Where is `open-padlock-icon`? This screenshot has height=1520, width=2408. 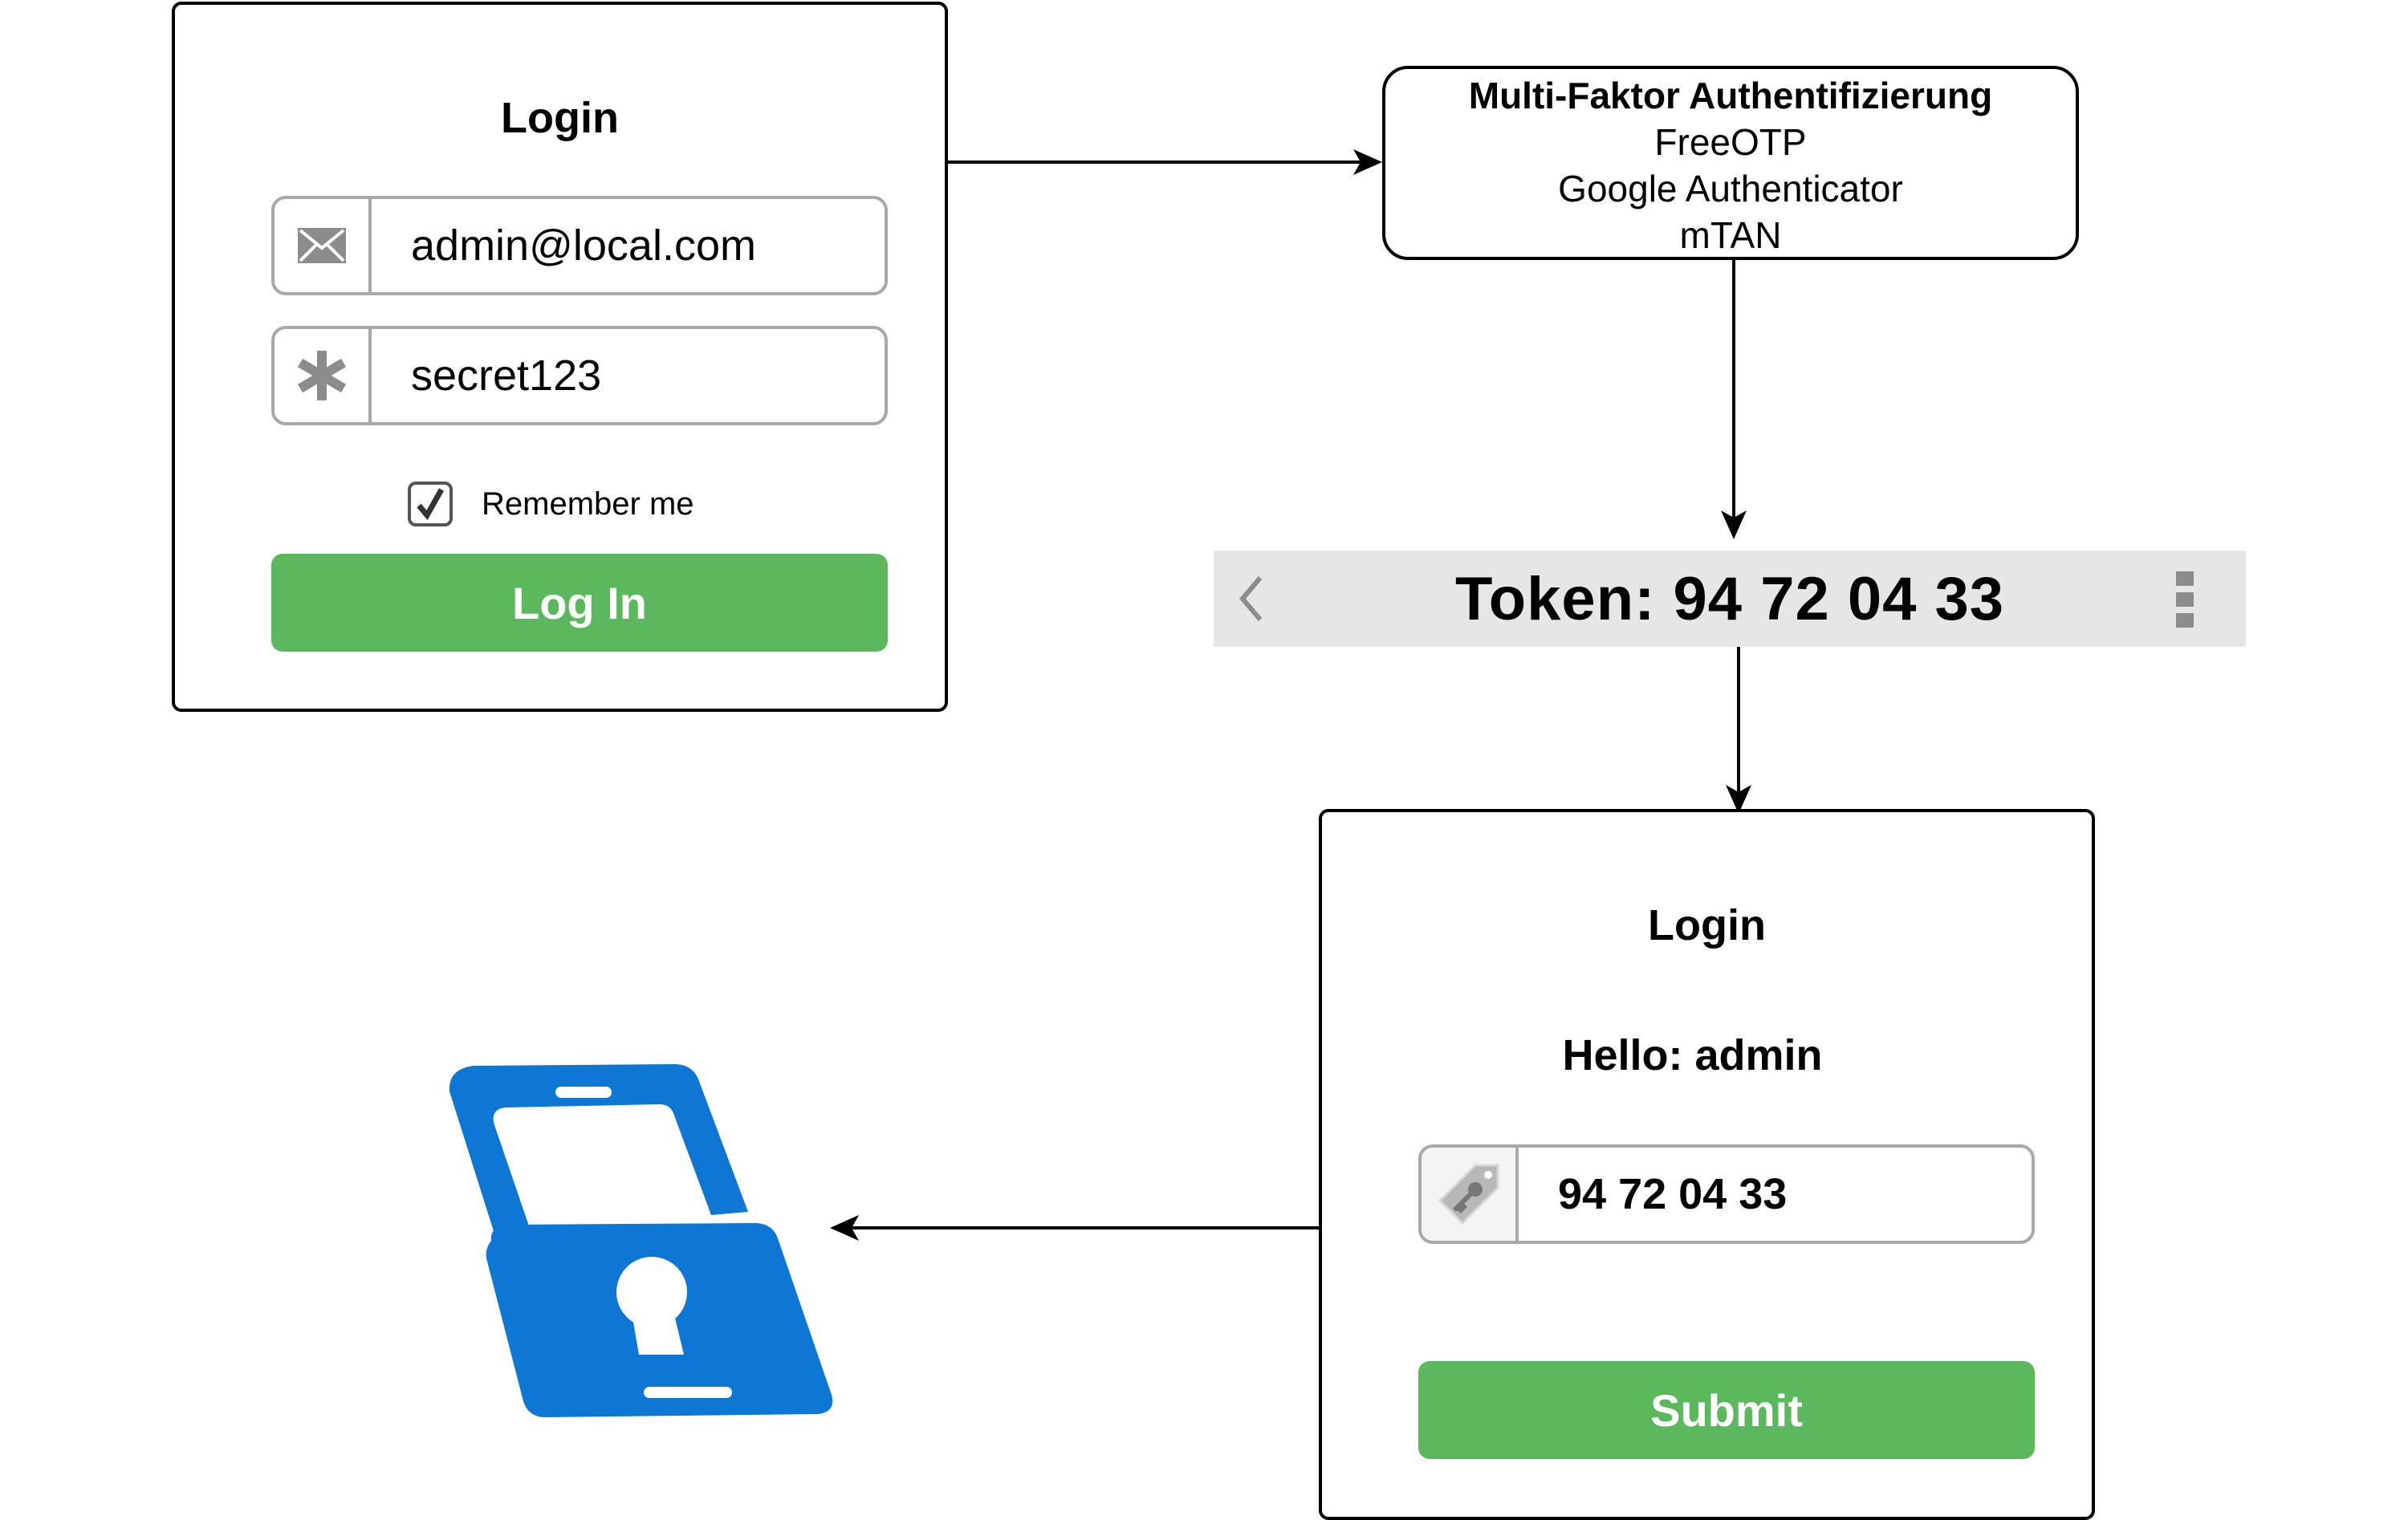 open-padlock-icon is located at coordinates (641, 1240).